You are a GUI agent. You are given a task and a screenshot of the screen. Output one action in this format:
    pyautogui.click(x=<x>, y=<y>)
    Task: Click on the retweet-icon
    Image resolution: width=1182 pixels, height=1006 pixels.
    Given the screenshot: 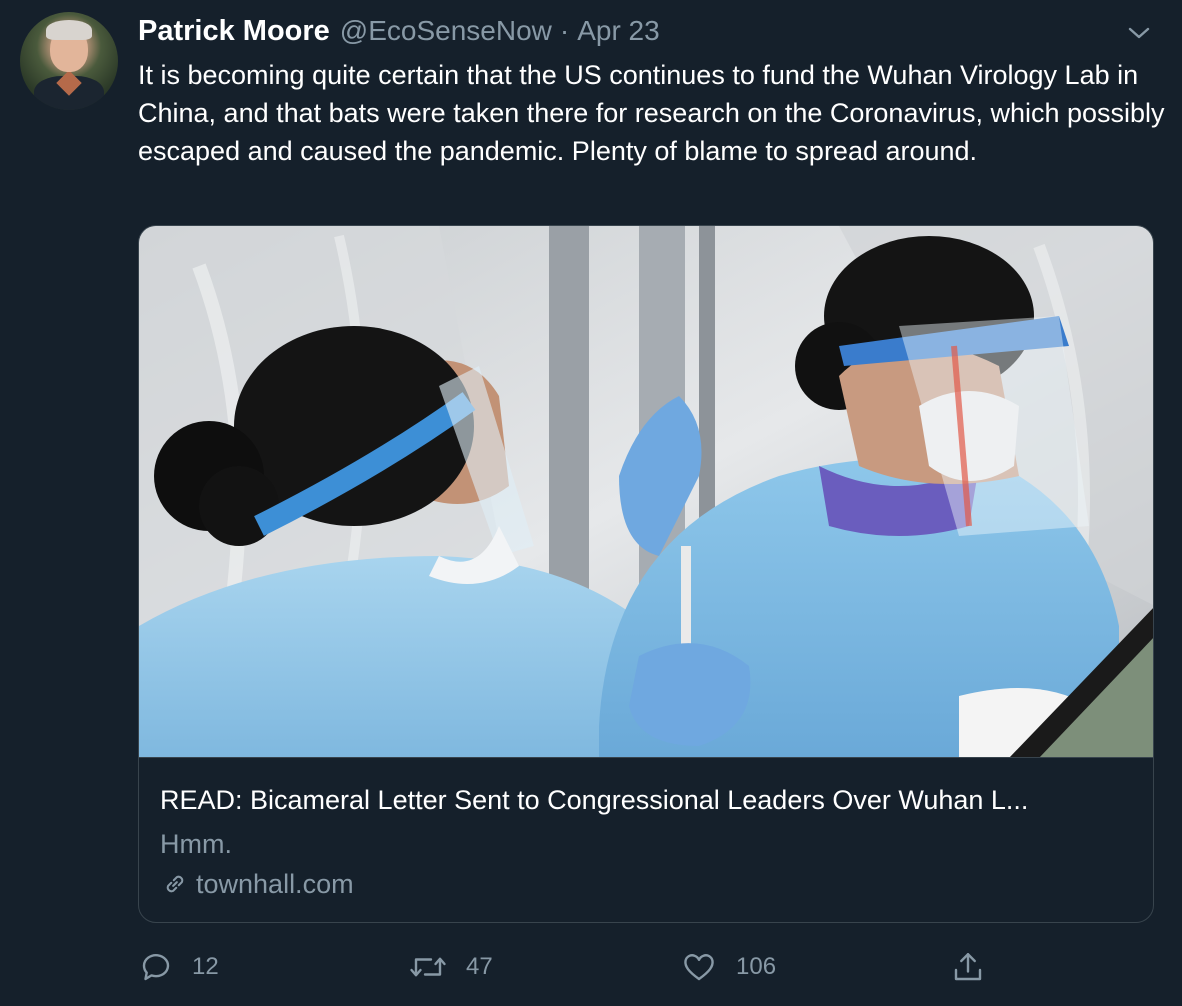 What is the action you would take?
    pyautogui.click(x=428, y=967)
    